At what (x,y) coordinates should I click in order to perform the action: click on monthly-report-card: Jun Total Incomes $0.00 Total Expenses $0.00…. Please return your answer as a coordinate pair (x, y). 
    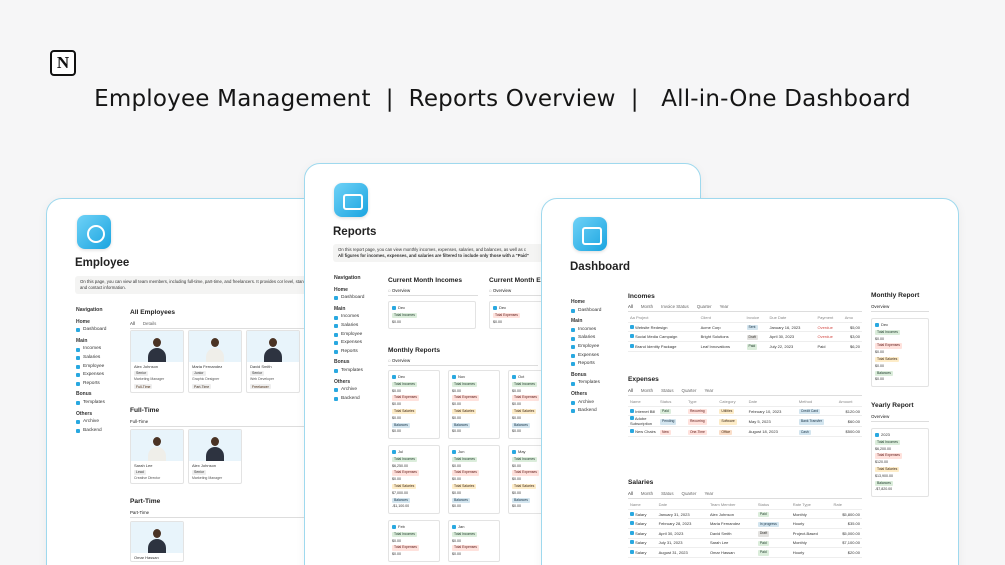
    Looking at the image, I should click on (474, 480).